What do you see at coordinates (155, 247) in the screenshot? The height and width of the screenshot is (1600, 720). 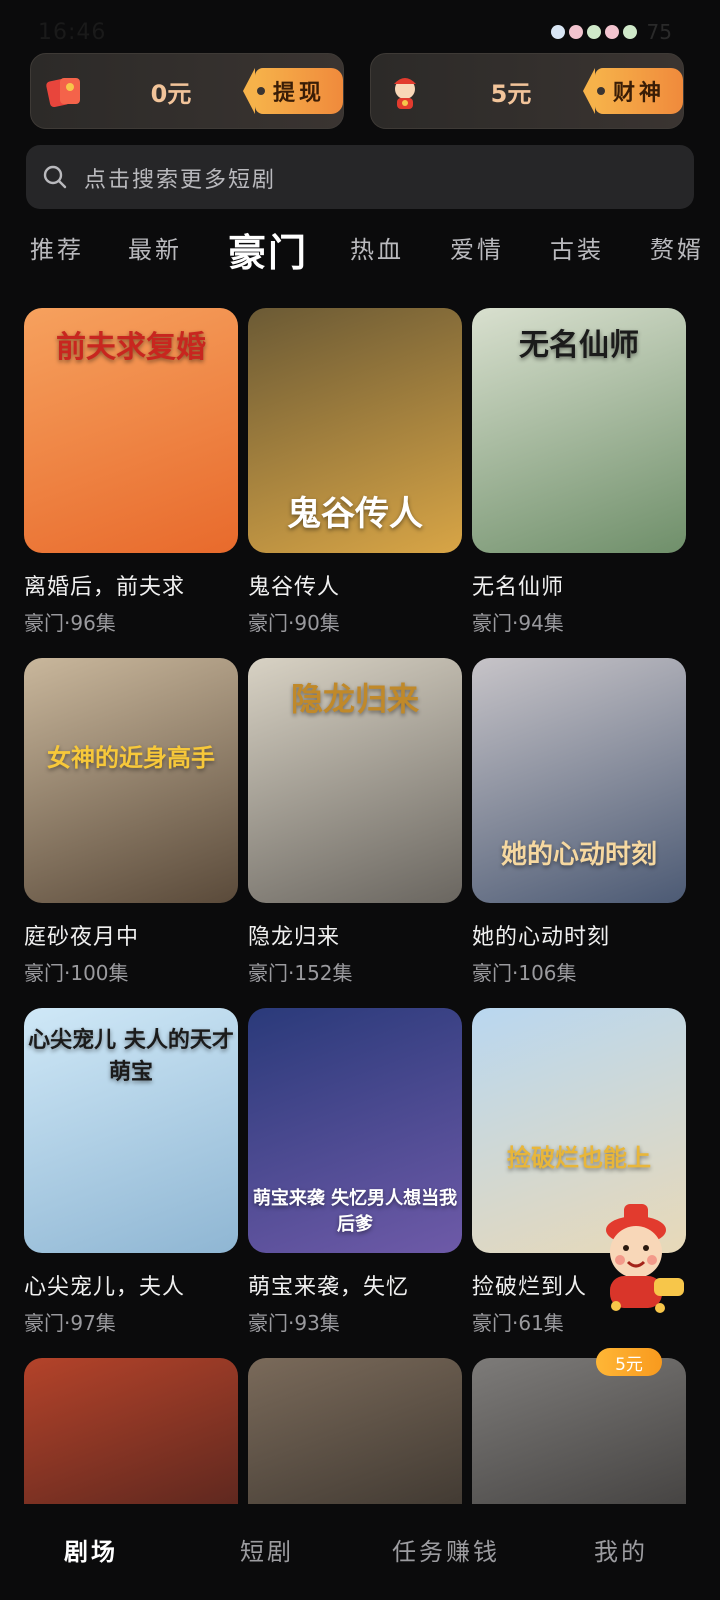 I see `tab-latest: 最新` at bounding box center [155, 247].